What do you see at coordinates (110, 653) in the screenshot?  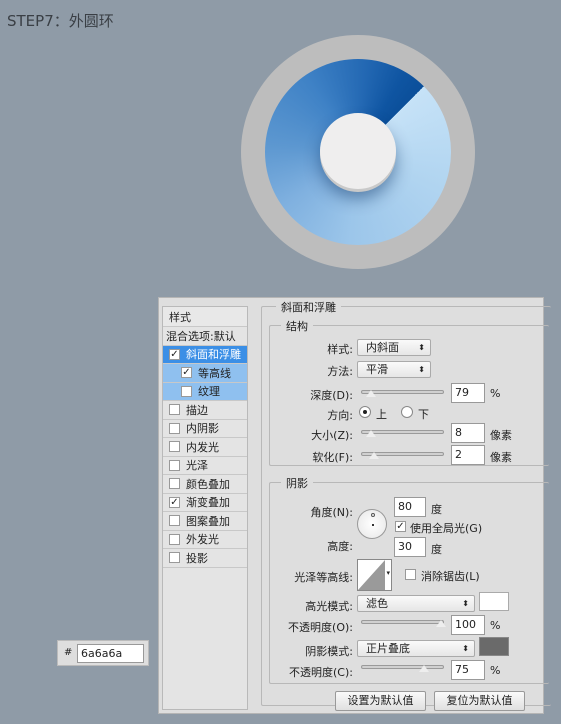 I see `hex-input: 6a6a6a` at bounding box center [110, 653].